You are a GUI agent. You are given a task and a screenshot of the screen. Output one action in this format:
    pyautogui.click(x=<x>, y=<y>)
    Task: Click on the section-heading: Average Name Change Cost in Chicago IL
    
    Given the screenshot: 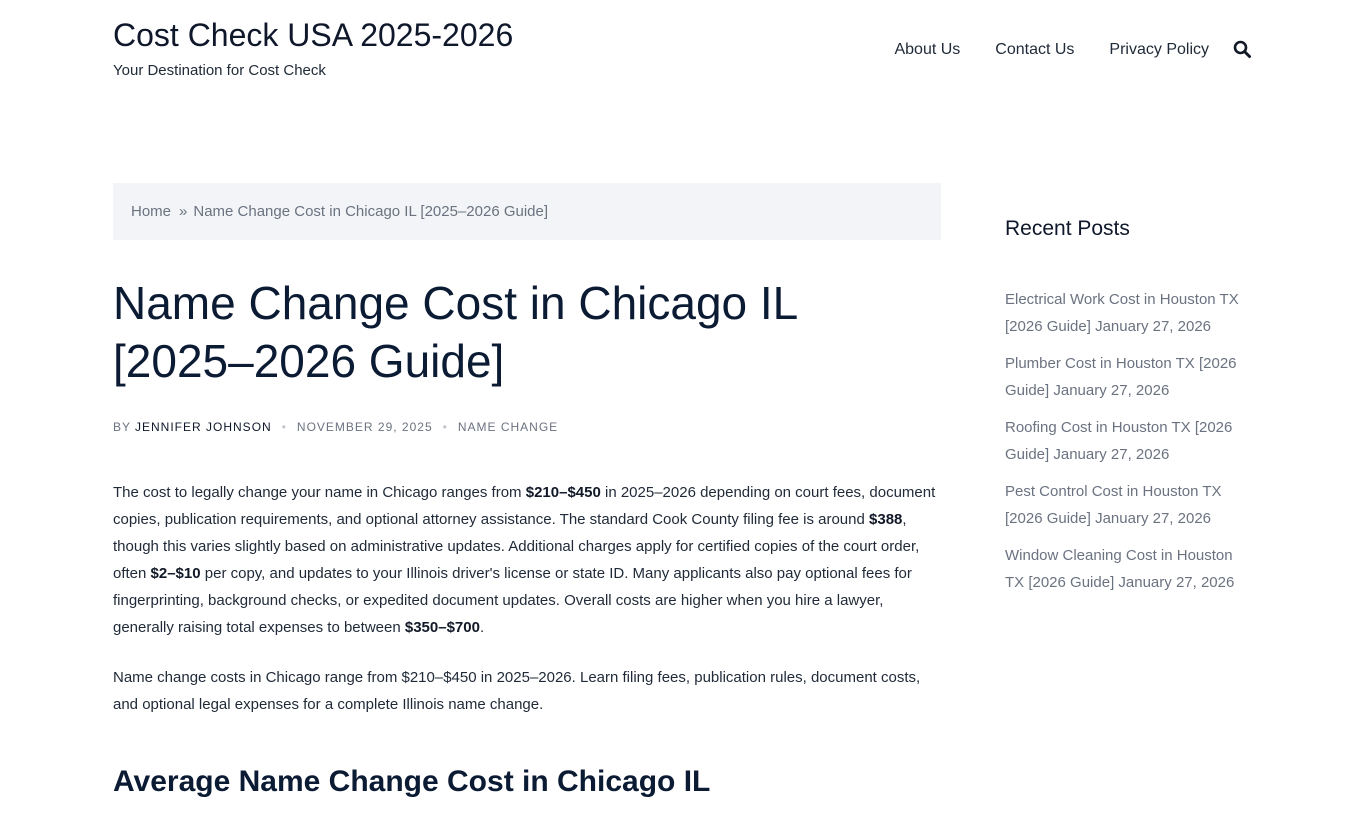 What is the action you would take?
    pyautogui.click(x=412, y=781)
    